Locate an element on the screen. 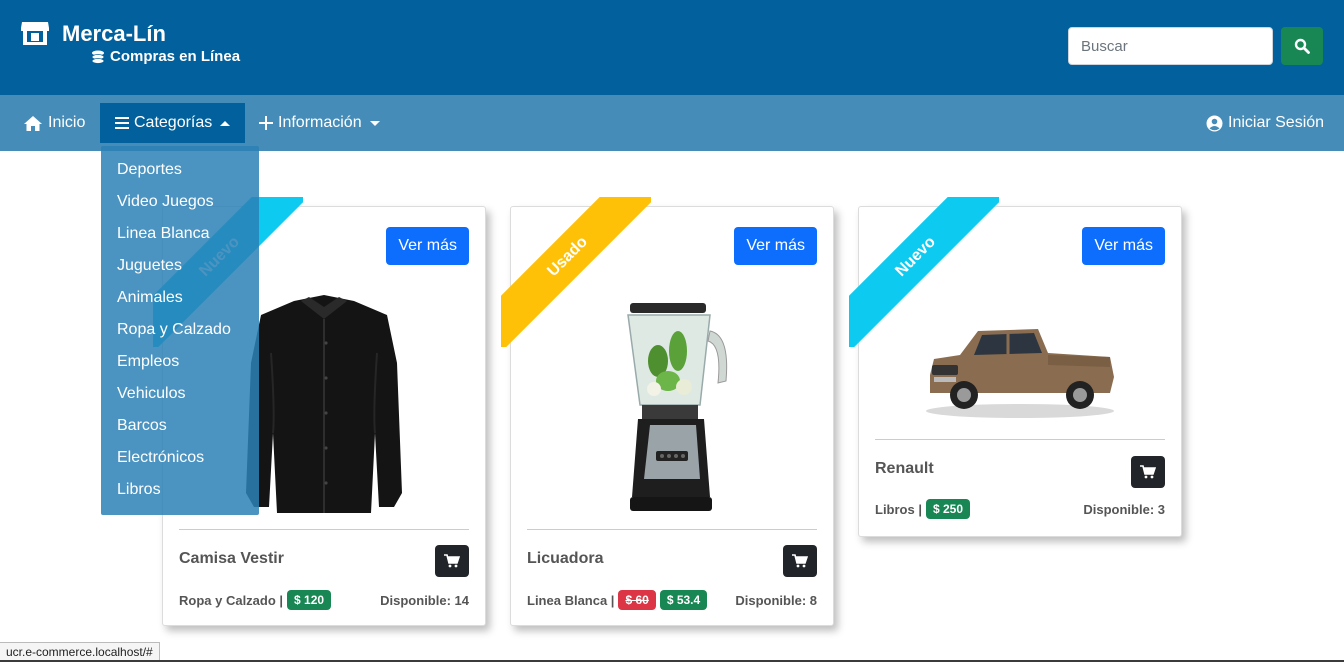 Image resolution: width=1344 pixels, height=662 pixels. coins-icon is located at coordinates (98, 57).